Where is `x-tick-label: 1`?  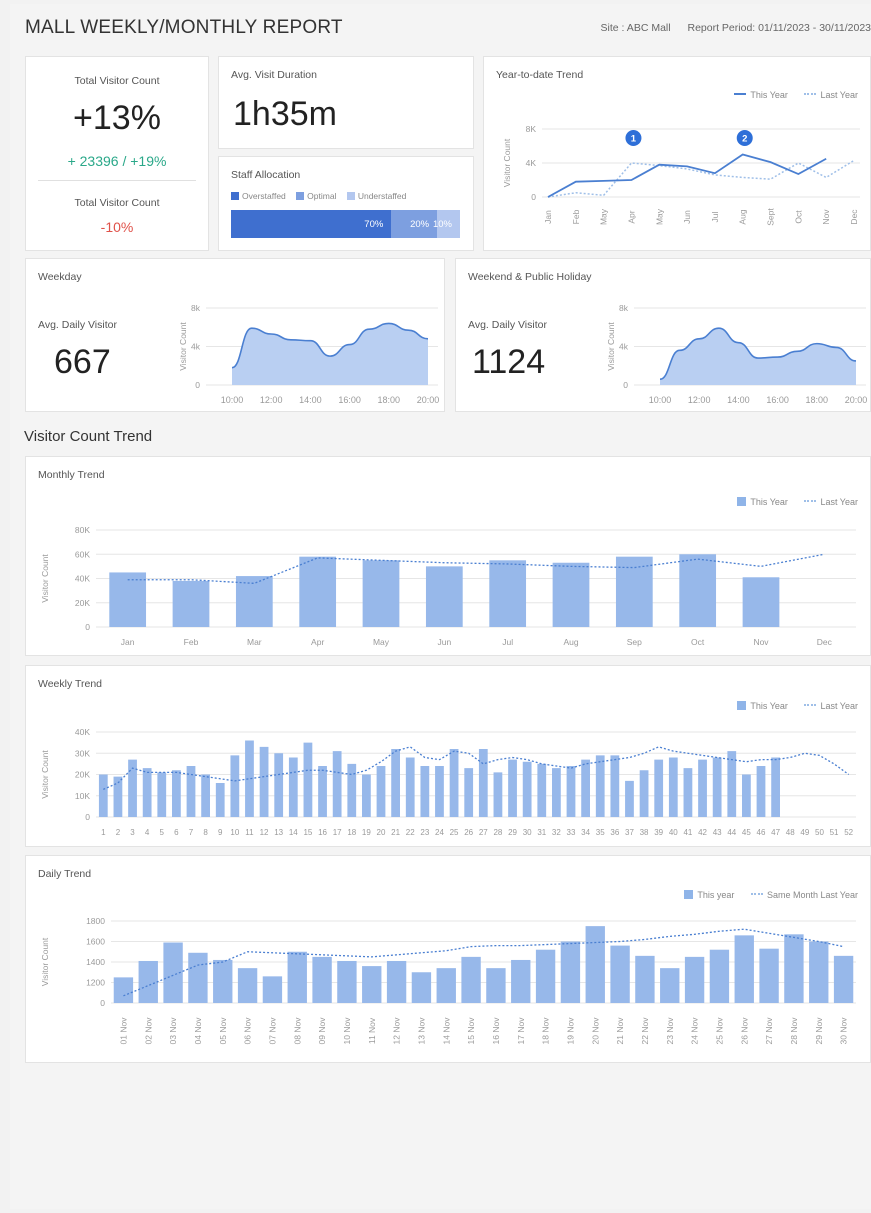
x-tick-label: 1 is located at coordinates (103, 832).